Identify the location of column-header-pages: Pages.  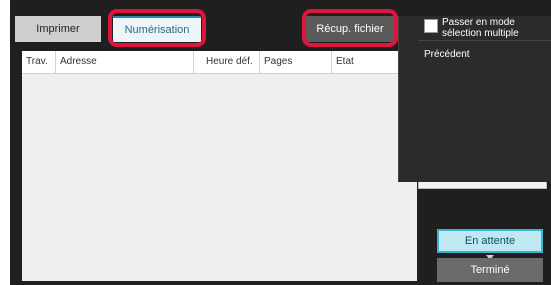
(296, 62).